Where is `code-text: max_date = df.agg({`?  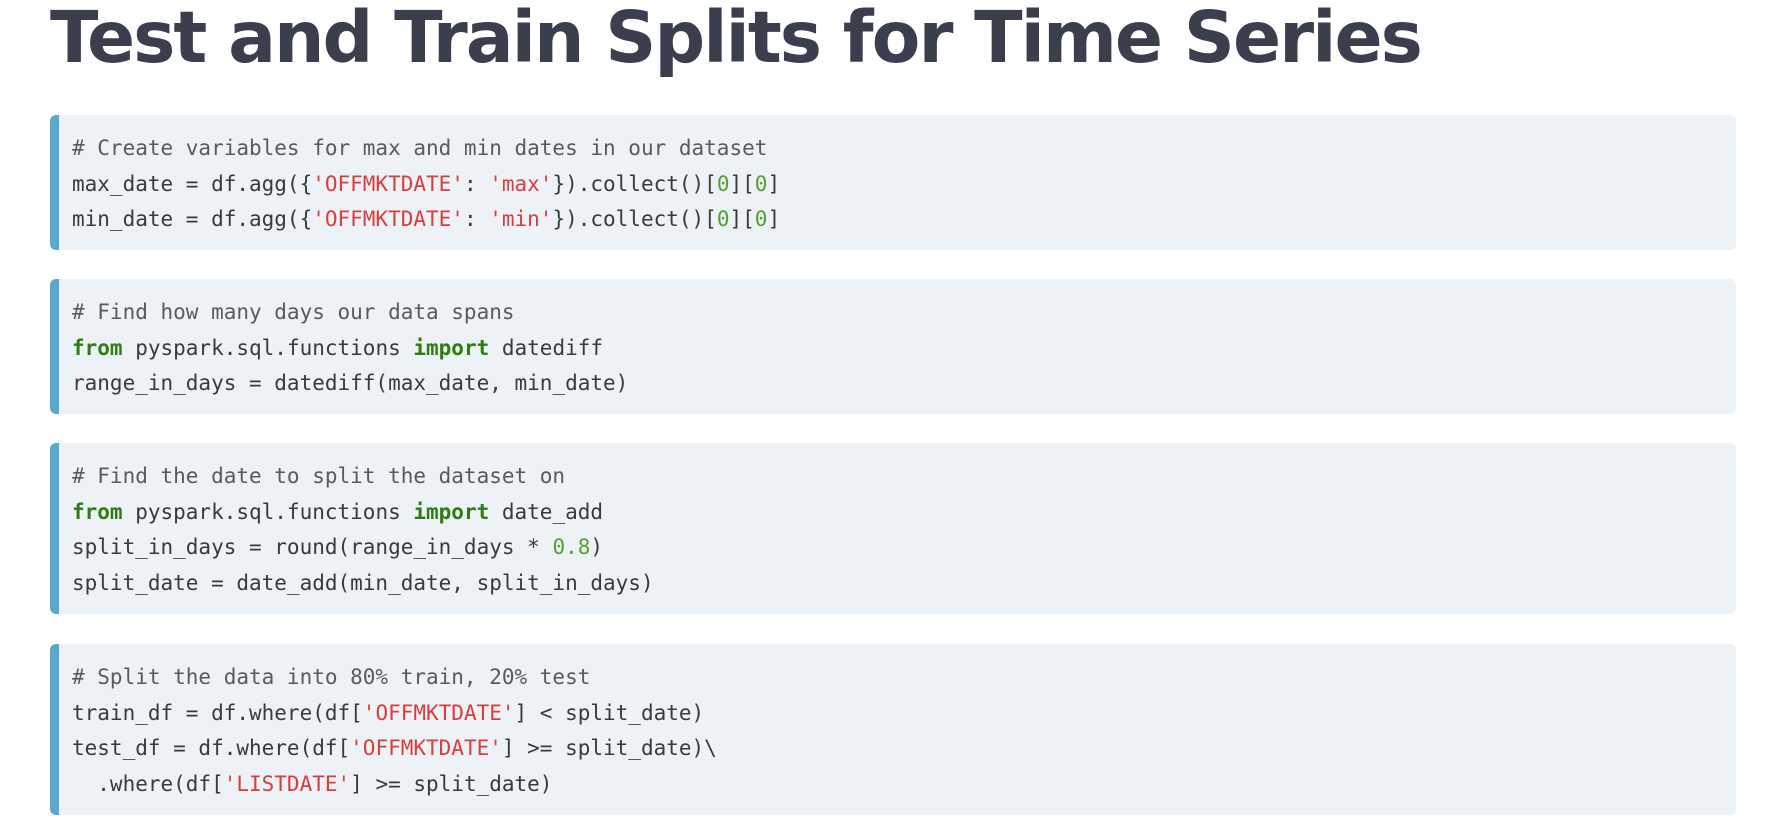 code-text: max_date = df.agg({ is located at coordinates (192, 183).